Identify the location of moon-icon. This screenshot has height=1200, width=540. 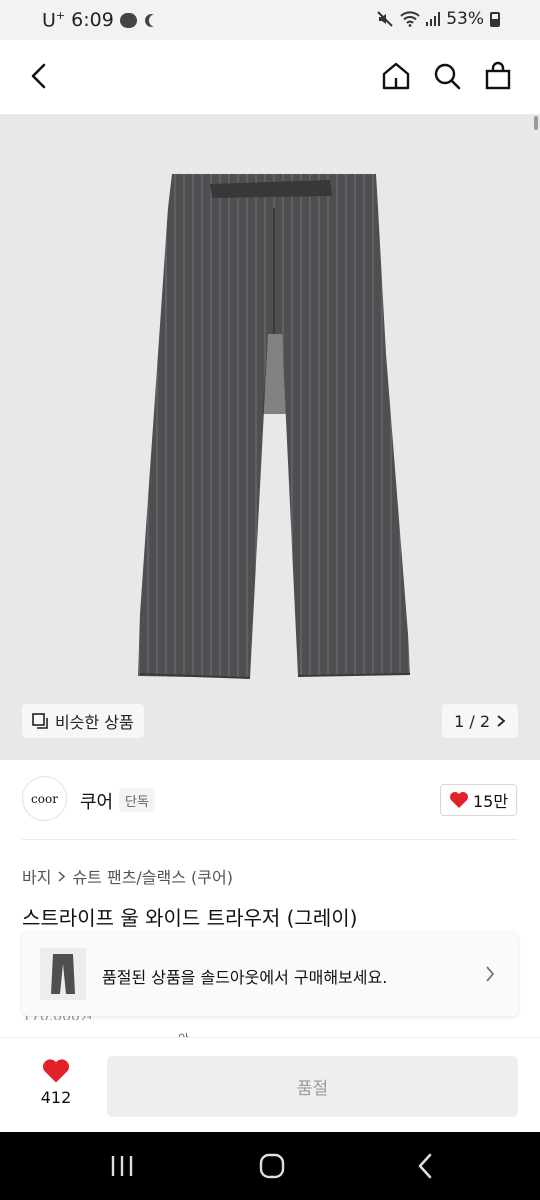
(155, 20).